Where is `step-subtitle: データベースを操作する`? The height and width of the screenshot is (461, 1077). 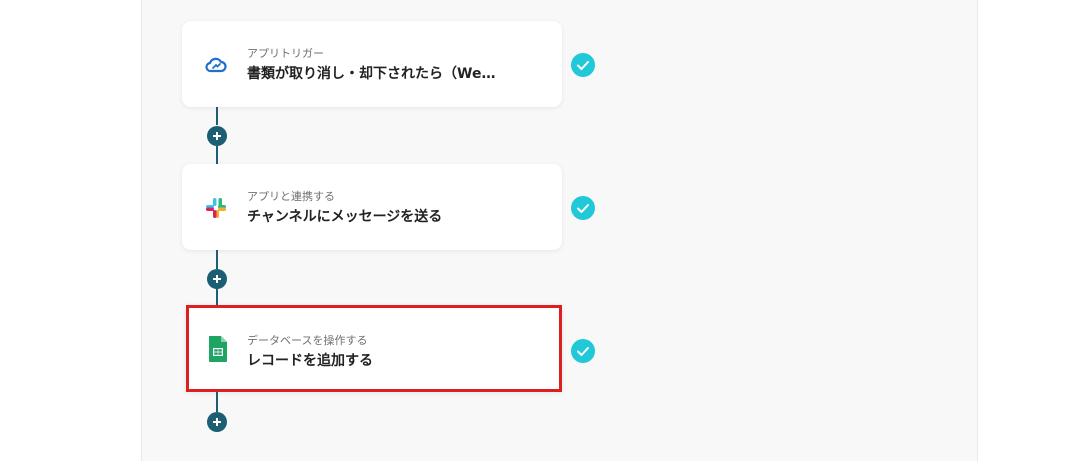
step-subtitle: データベースを操作する is located at coordinates (307, 340).